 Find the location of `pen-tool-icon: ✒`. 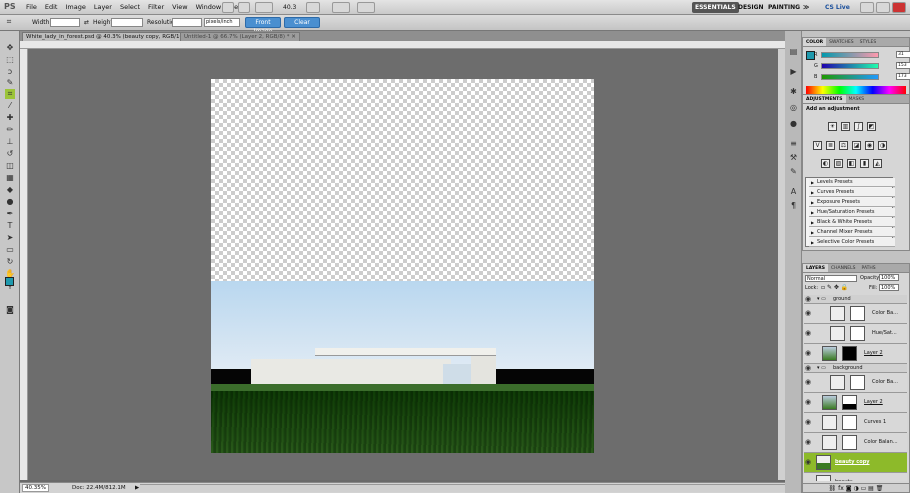

pen-tool-icon: ✒ is located at coordinates (10, 214).